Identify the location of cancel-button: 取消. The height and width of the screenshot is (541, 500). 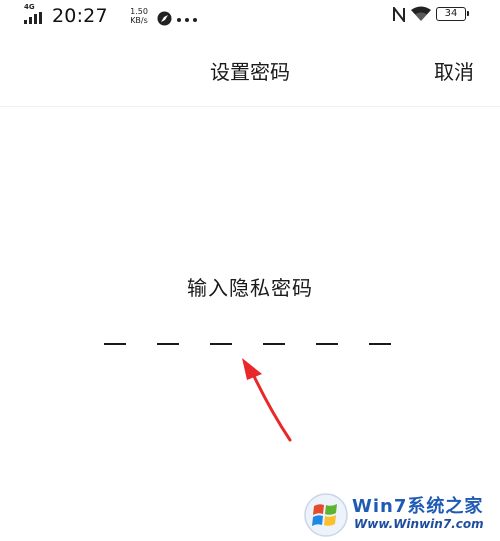
(454, 70).